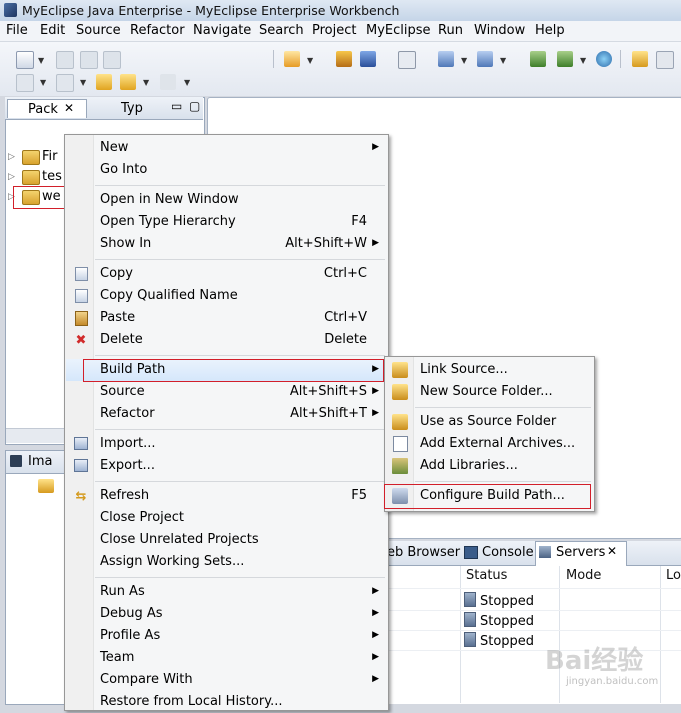  Describe the element at coordinates (47, 108) in the screenshot. I see `tab-package-explorer: Pack ✕` at that location.